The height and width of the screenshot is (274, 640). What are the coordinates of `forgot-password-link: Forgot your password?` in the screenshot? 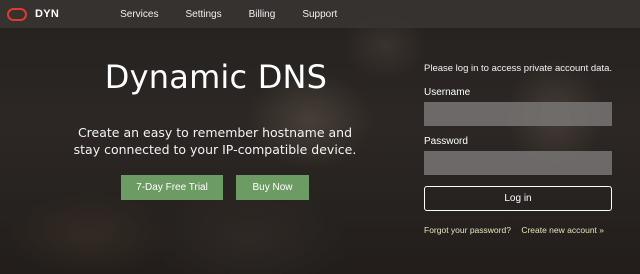 It's located at (467, 230).